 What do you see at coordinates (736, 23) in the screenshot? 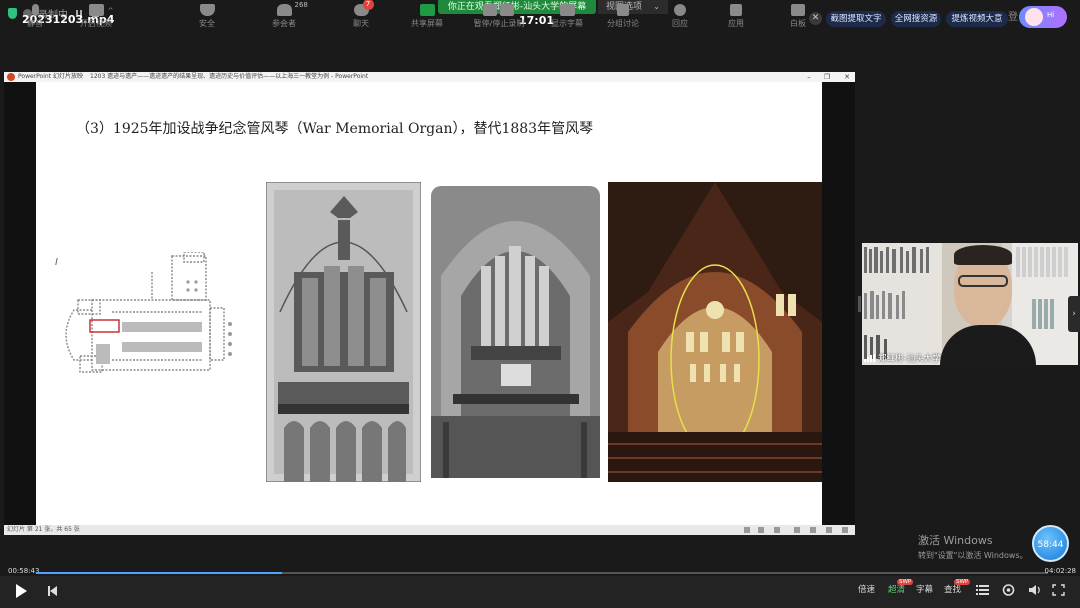
I see `apps-label: 应用` at bounding box center [736, 23].